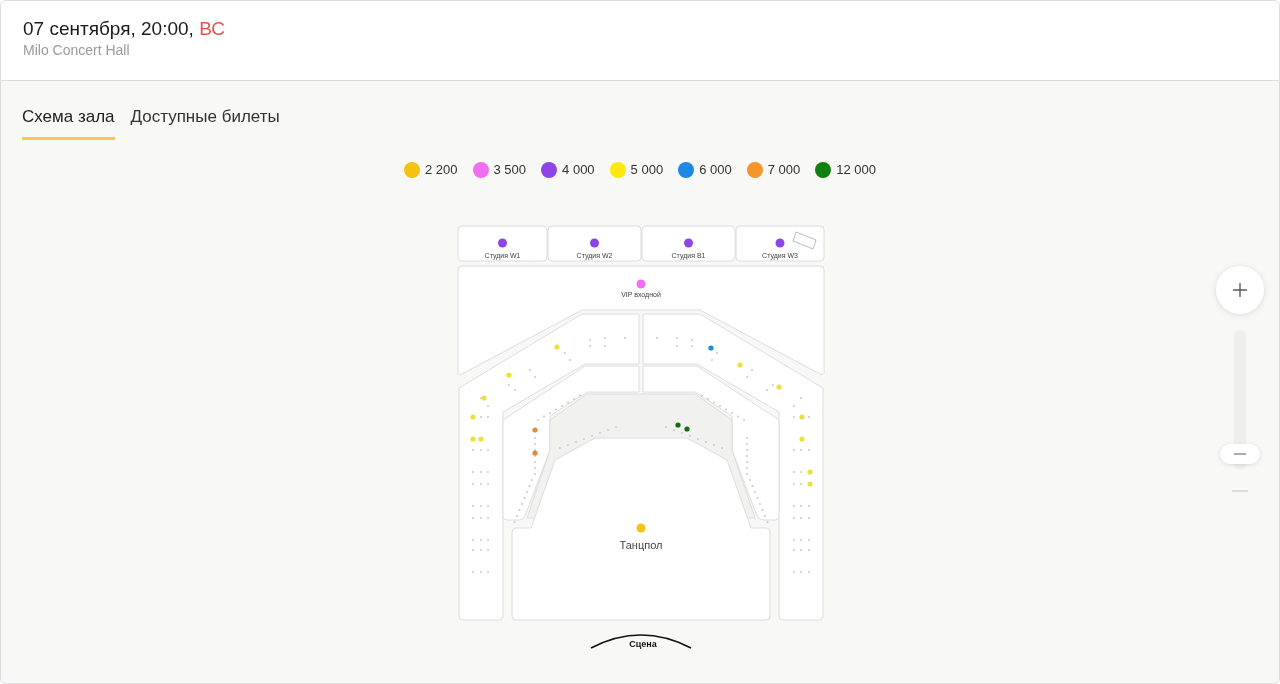  Describe the element at coordinates (1240, 290) in the screenshot. I see `zoom-in-button` at that location.